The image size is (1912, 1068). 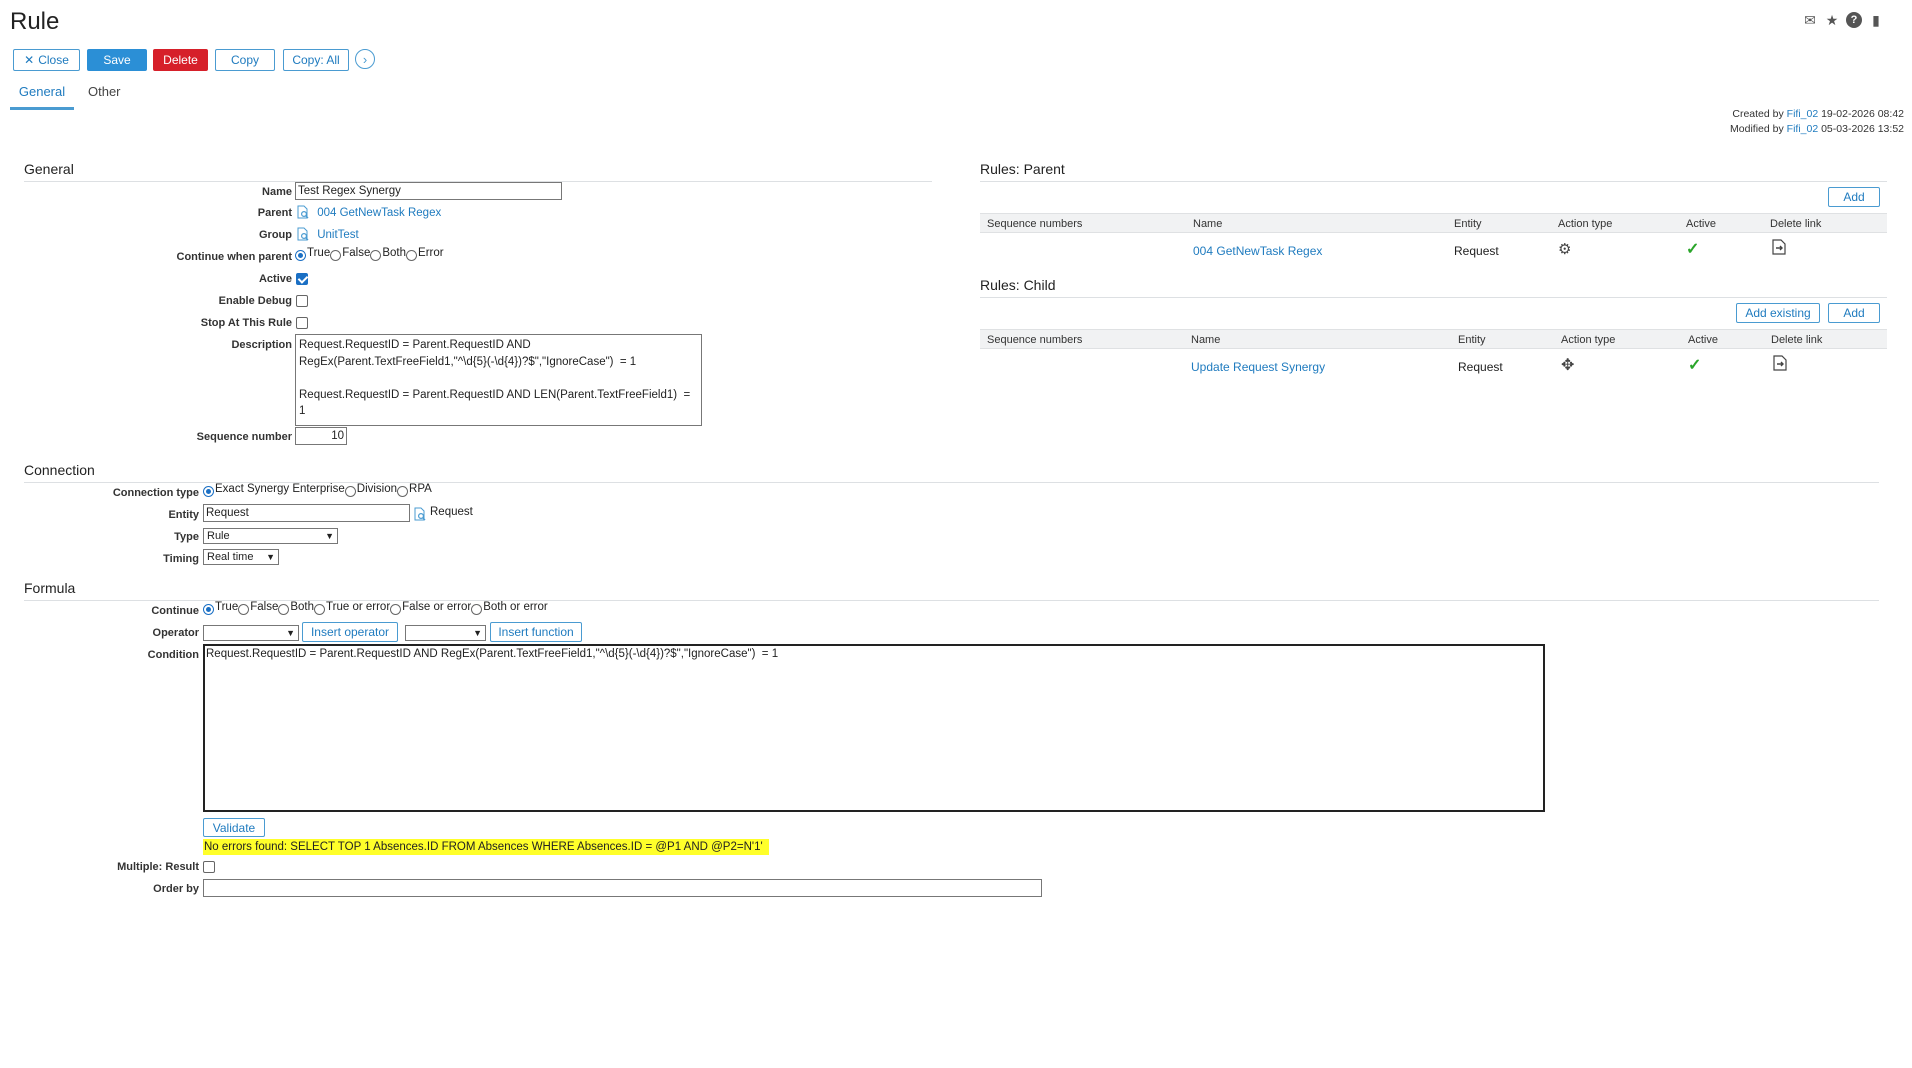 What do you see at coordinates (536, 632) in the screenshot?
I see `insert-function-button: Insert function` at bounding box center [536, 632].